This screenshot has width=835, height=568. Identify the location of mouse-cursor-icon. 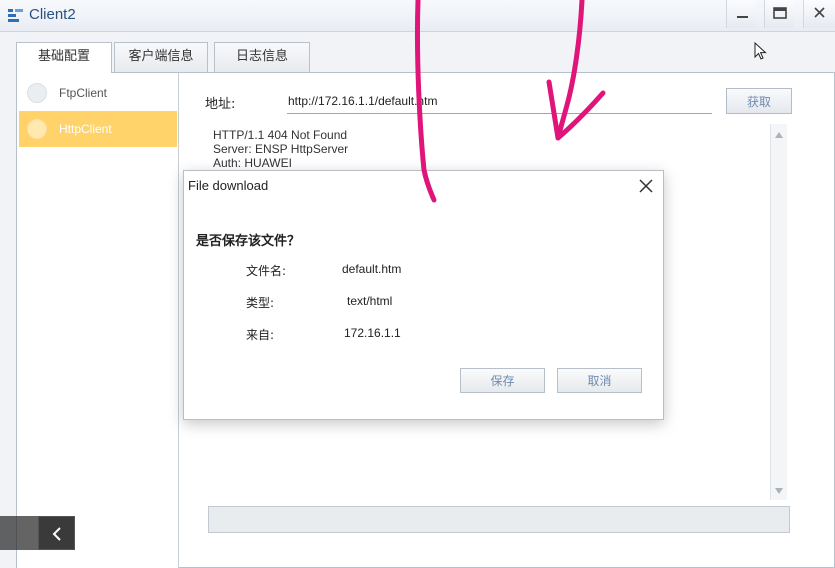
(760, 51).